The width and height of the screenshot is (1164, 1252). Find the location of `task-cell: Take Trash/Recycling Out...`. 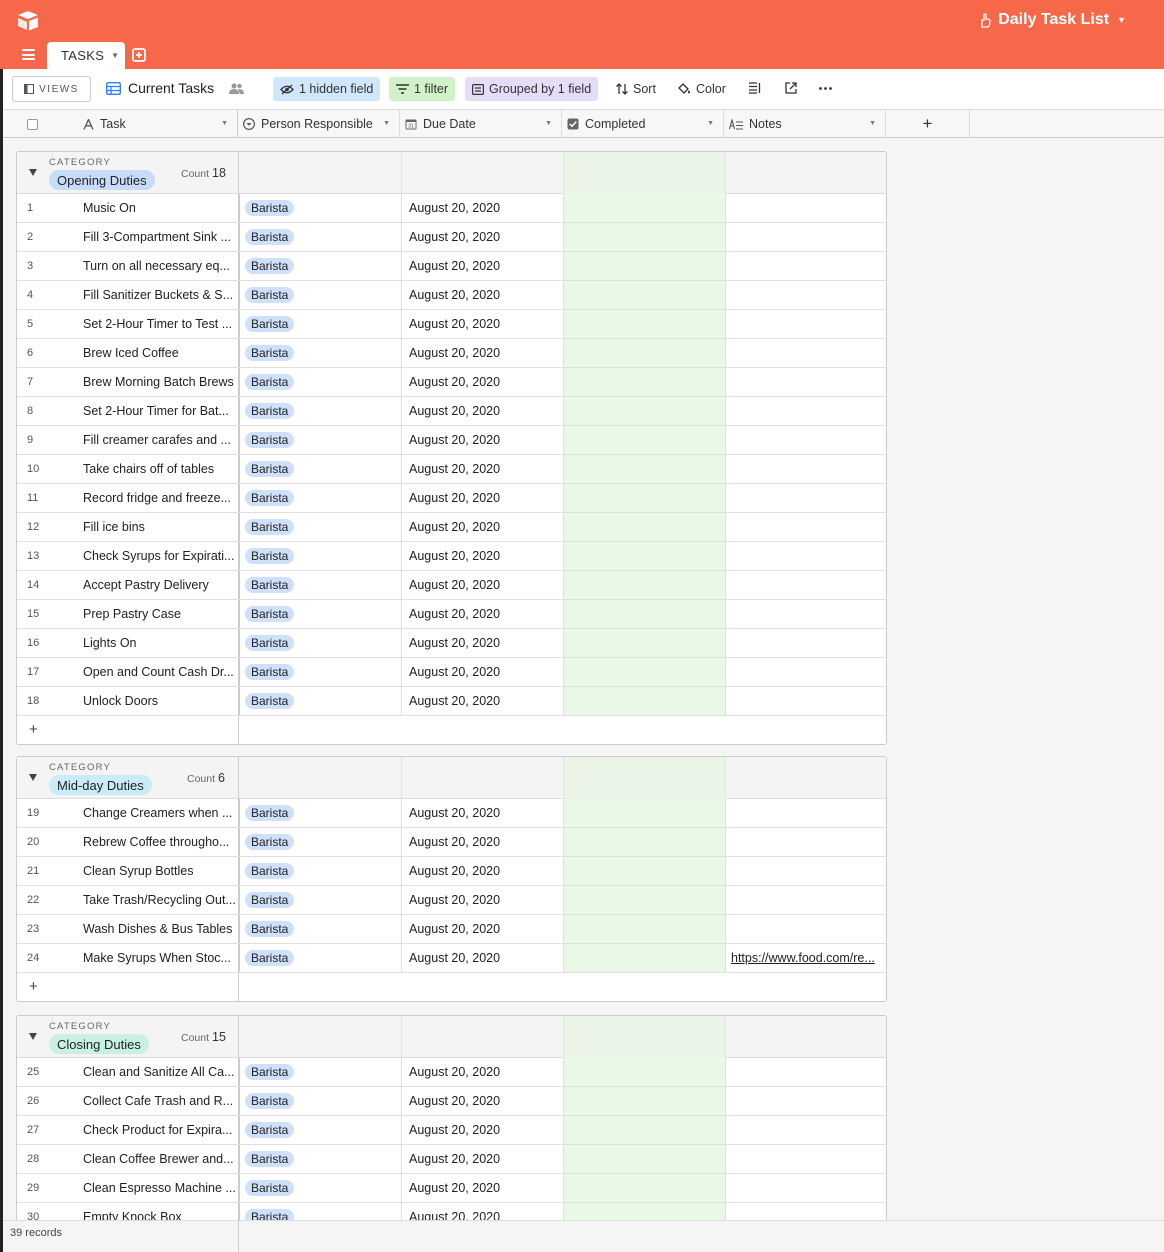

task-cell: Take Trash/Recycling Out... is located at coordinates (160, 900).